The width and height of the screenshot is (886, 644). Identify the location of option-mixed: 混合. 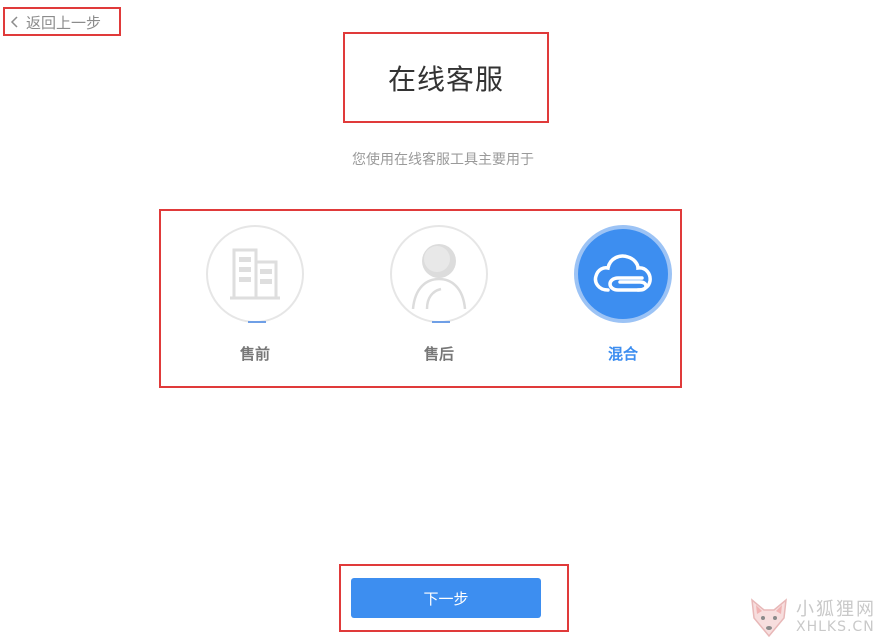
(623, 294).